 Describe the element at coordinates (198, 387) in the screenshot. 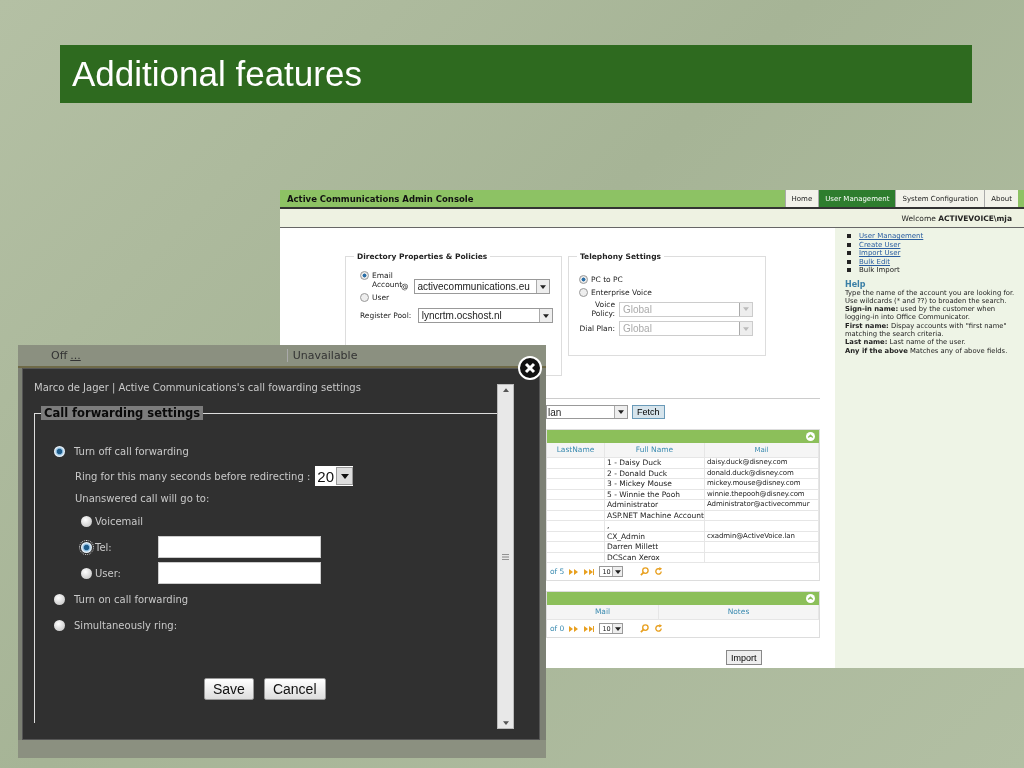

I see `dialog-header: Marco de Jager | Active Communications's call fowarding settings` at that location.